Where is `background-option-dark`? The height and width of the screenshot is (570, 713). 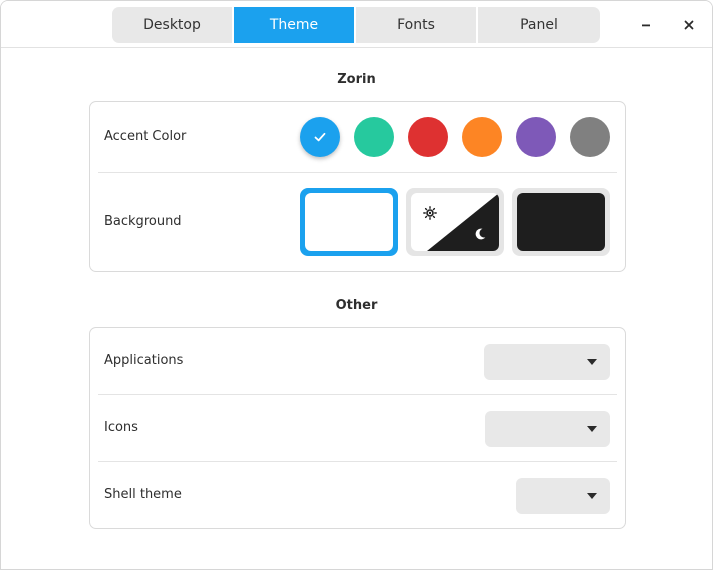
background-option-dark is located at coordinates (561, 222).